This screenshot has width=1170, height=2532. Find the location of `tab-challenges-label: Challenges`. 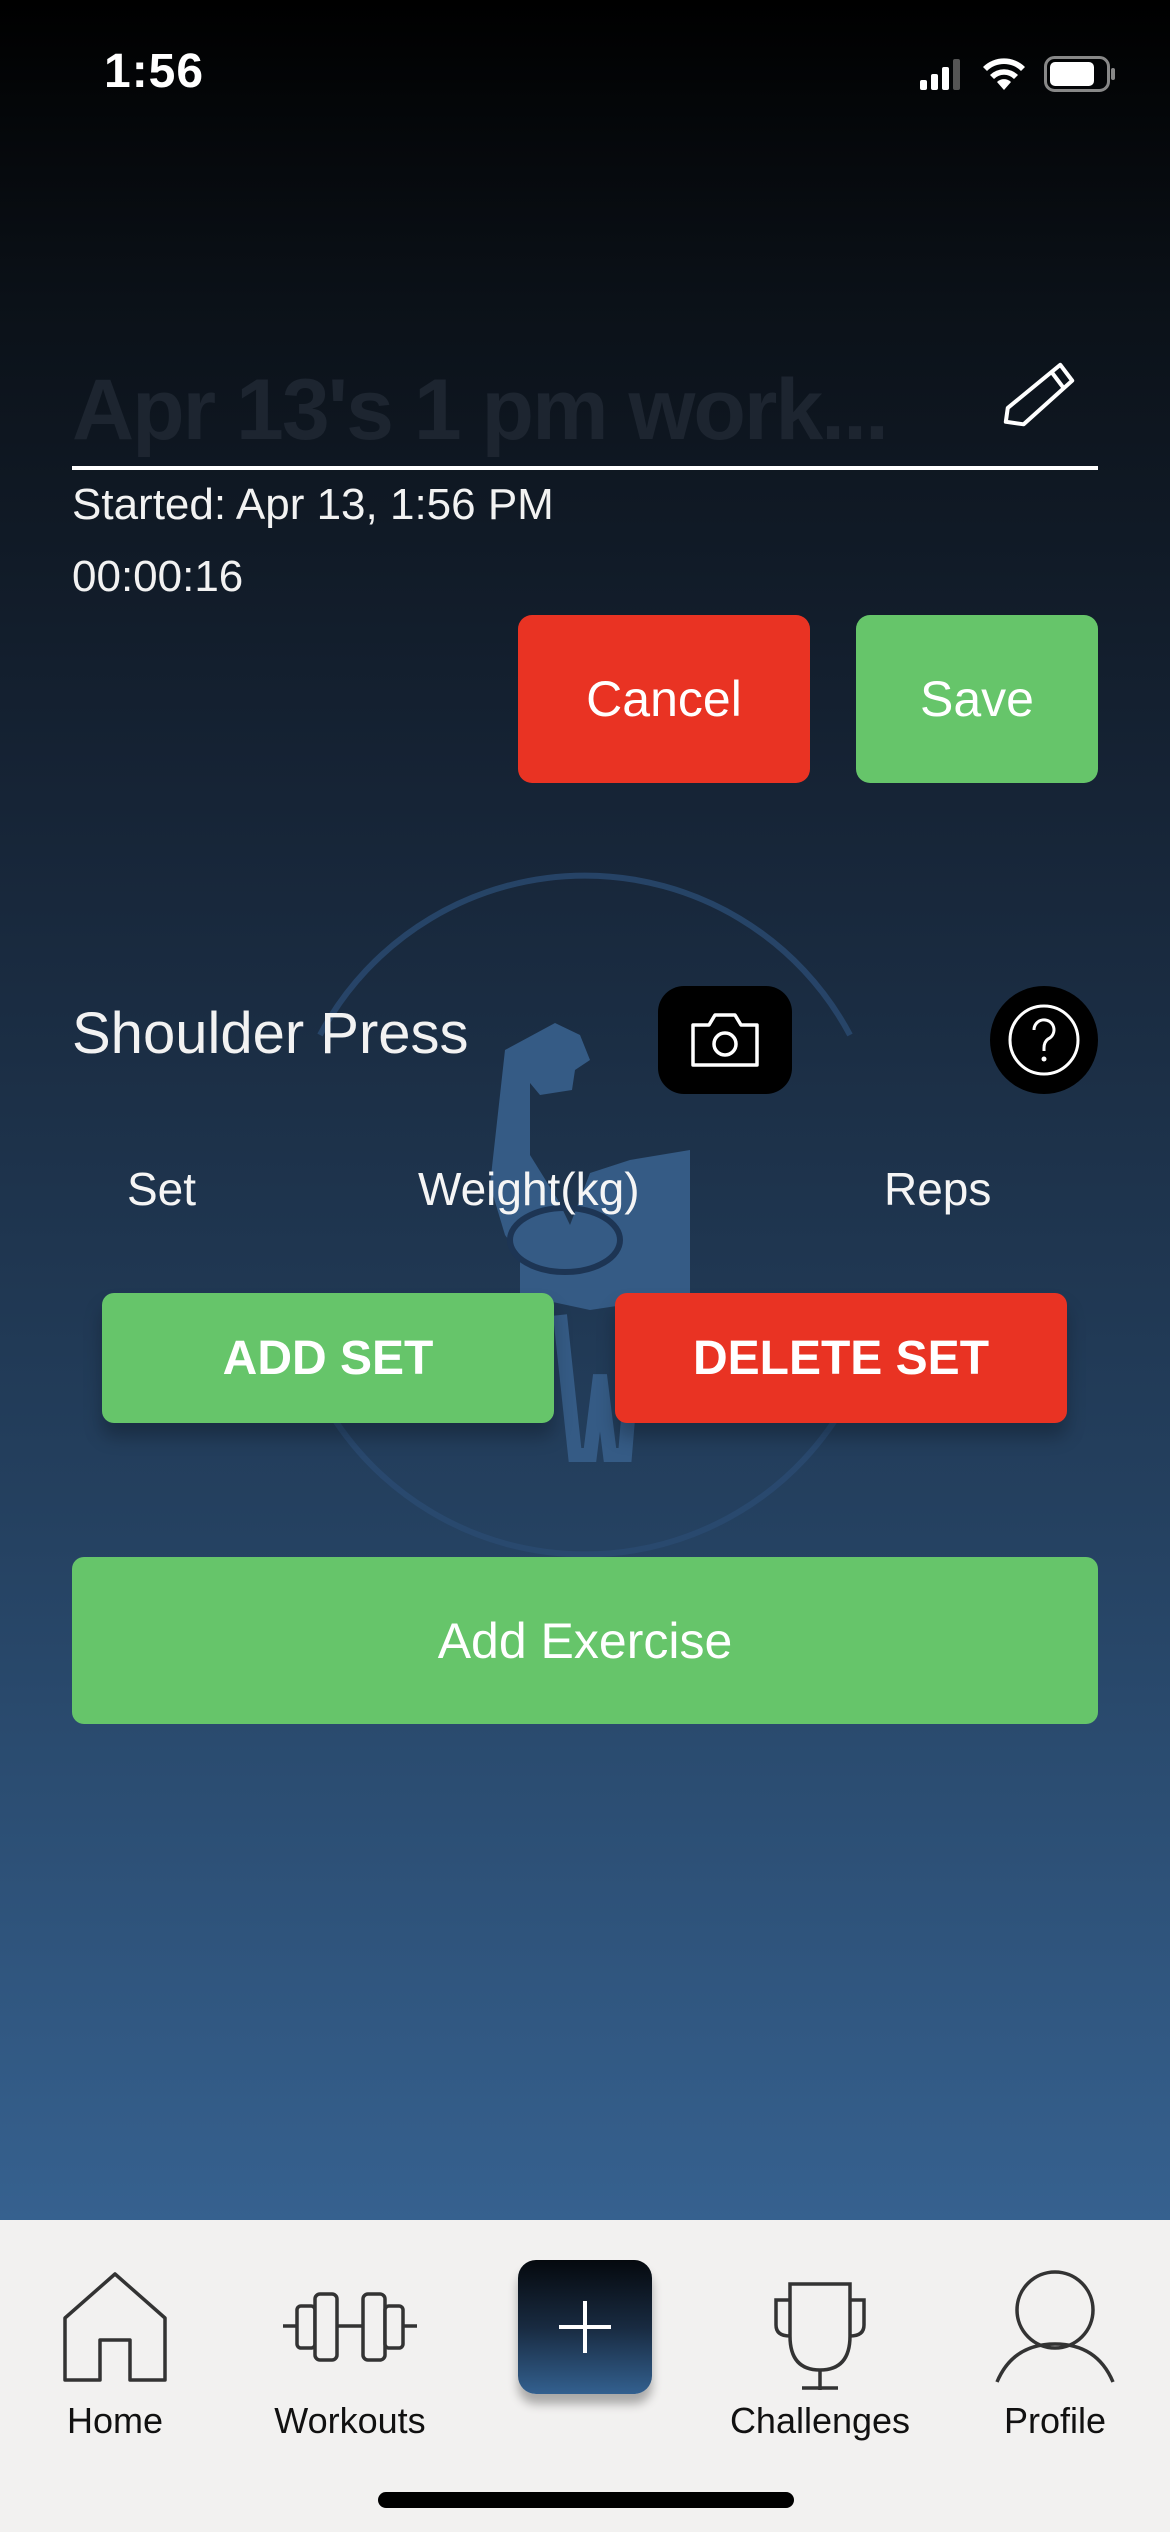

tab-challenges-label: Challenges is located at coordinates (820, 2420).